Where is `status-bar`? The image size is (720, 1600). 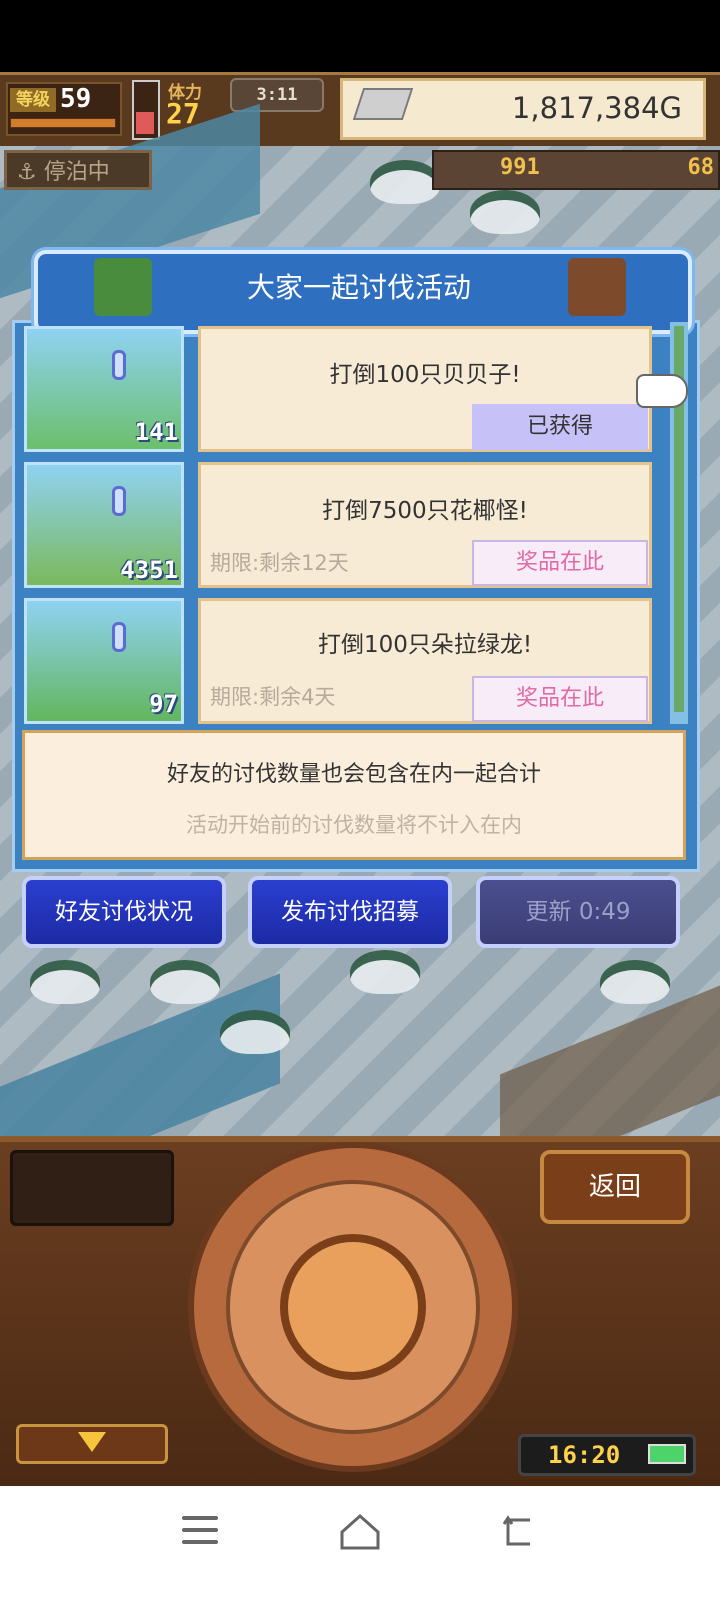
status-bar is located at coordinates (360, 36).